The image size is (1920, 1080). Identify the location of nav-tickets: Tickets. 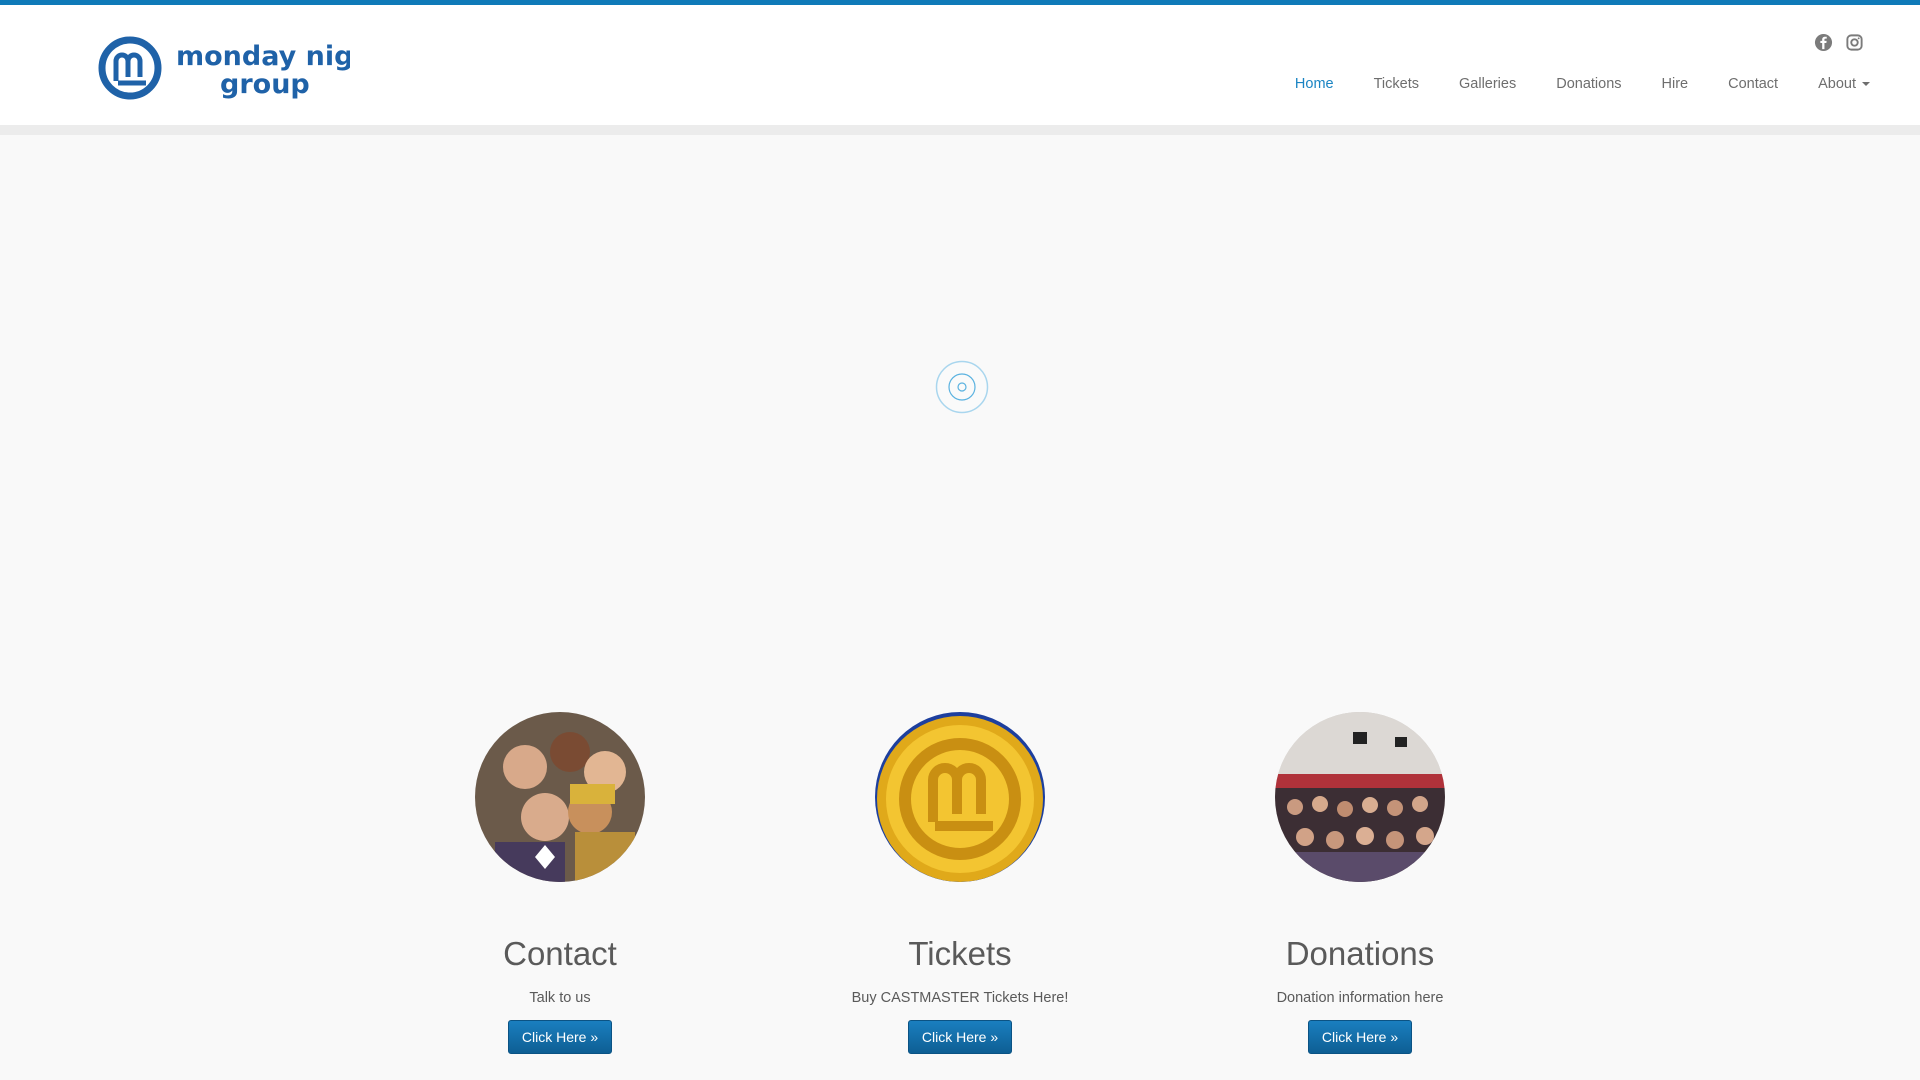
(1396, 84).